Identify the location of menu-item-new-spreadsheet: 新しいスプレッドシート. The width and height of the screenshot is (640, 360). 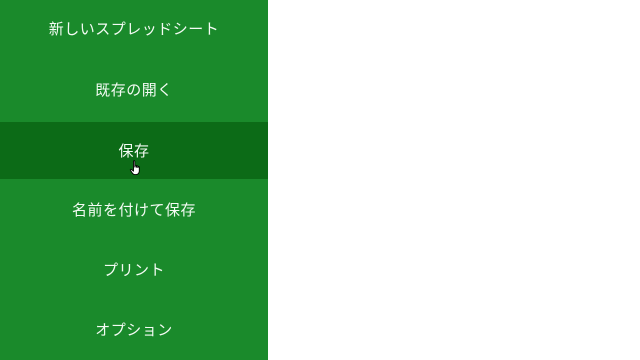
(134, 28).